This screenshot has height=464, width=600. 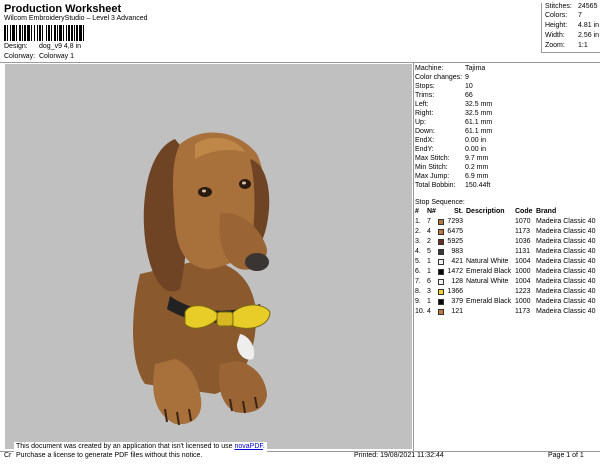 I want to click on col-header-description: Description, so click(x=485, y=211).